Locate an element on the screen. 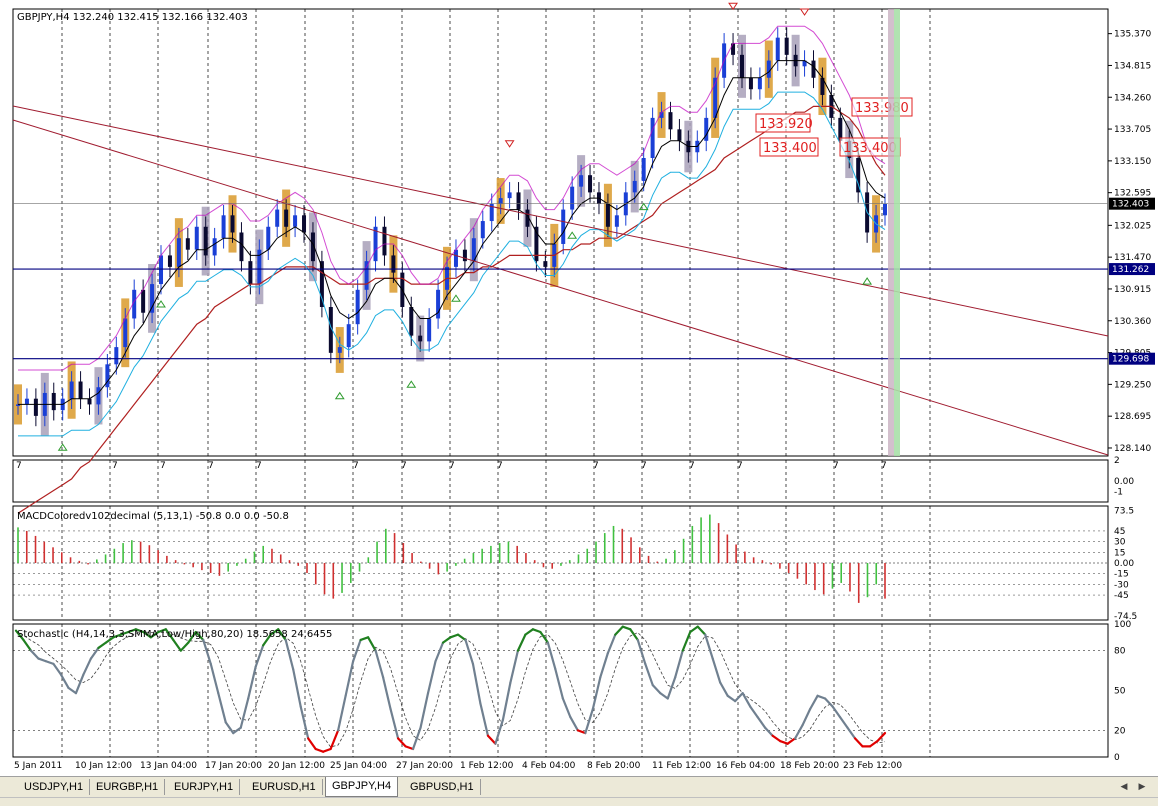 Image resolution: width=1158 pixels, height=806 pixels. sub-y-tick: 2 is located at coordinates (1117, 461).